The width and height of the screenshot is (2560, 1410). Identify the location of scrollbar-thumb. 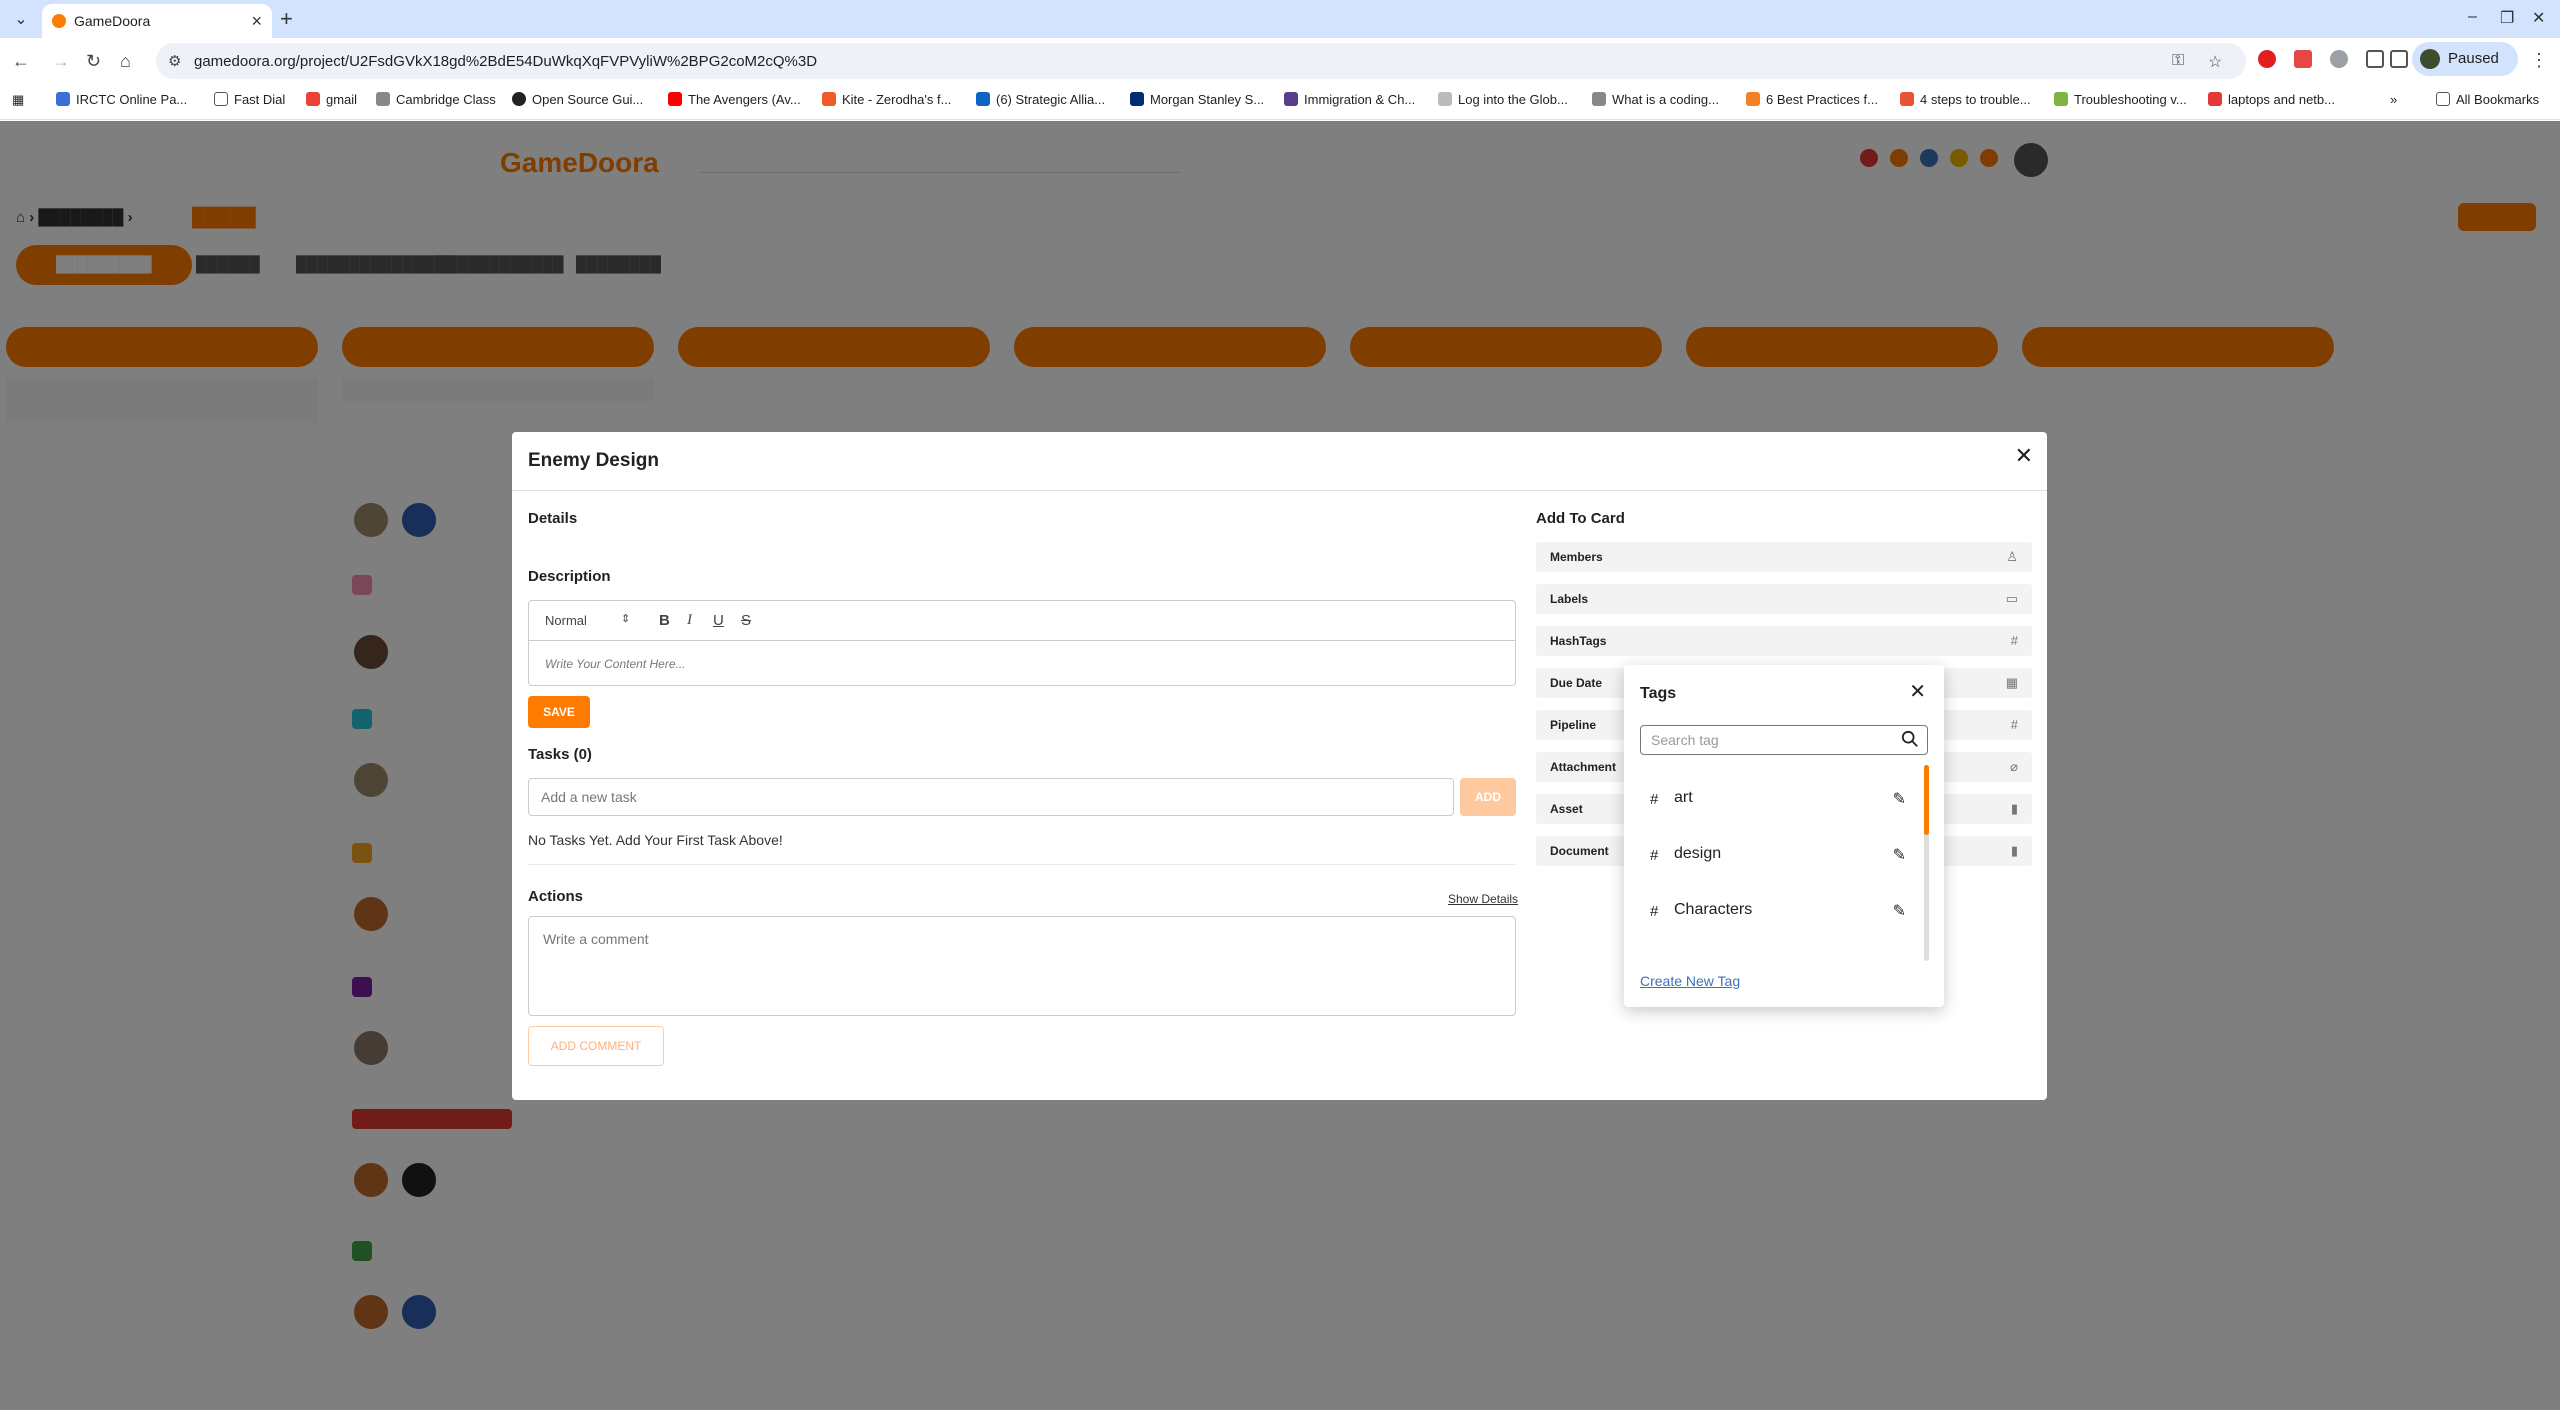
(1926, 800).